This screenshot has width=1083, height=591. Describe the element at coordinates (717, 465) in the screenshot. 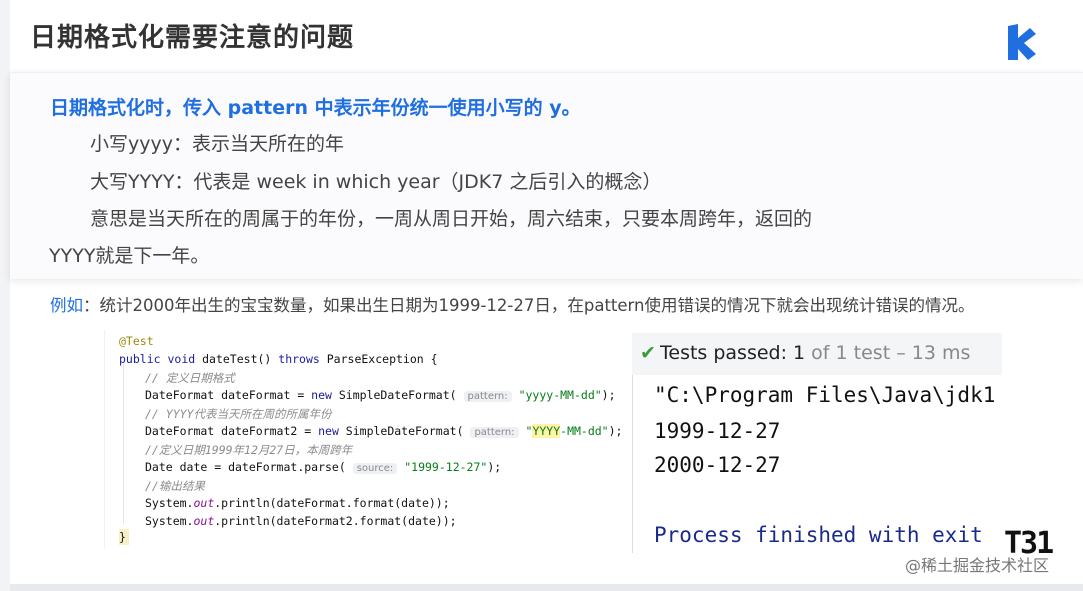

I see `console-output-2: 2000-12-27` at that location.